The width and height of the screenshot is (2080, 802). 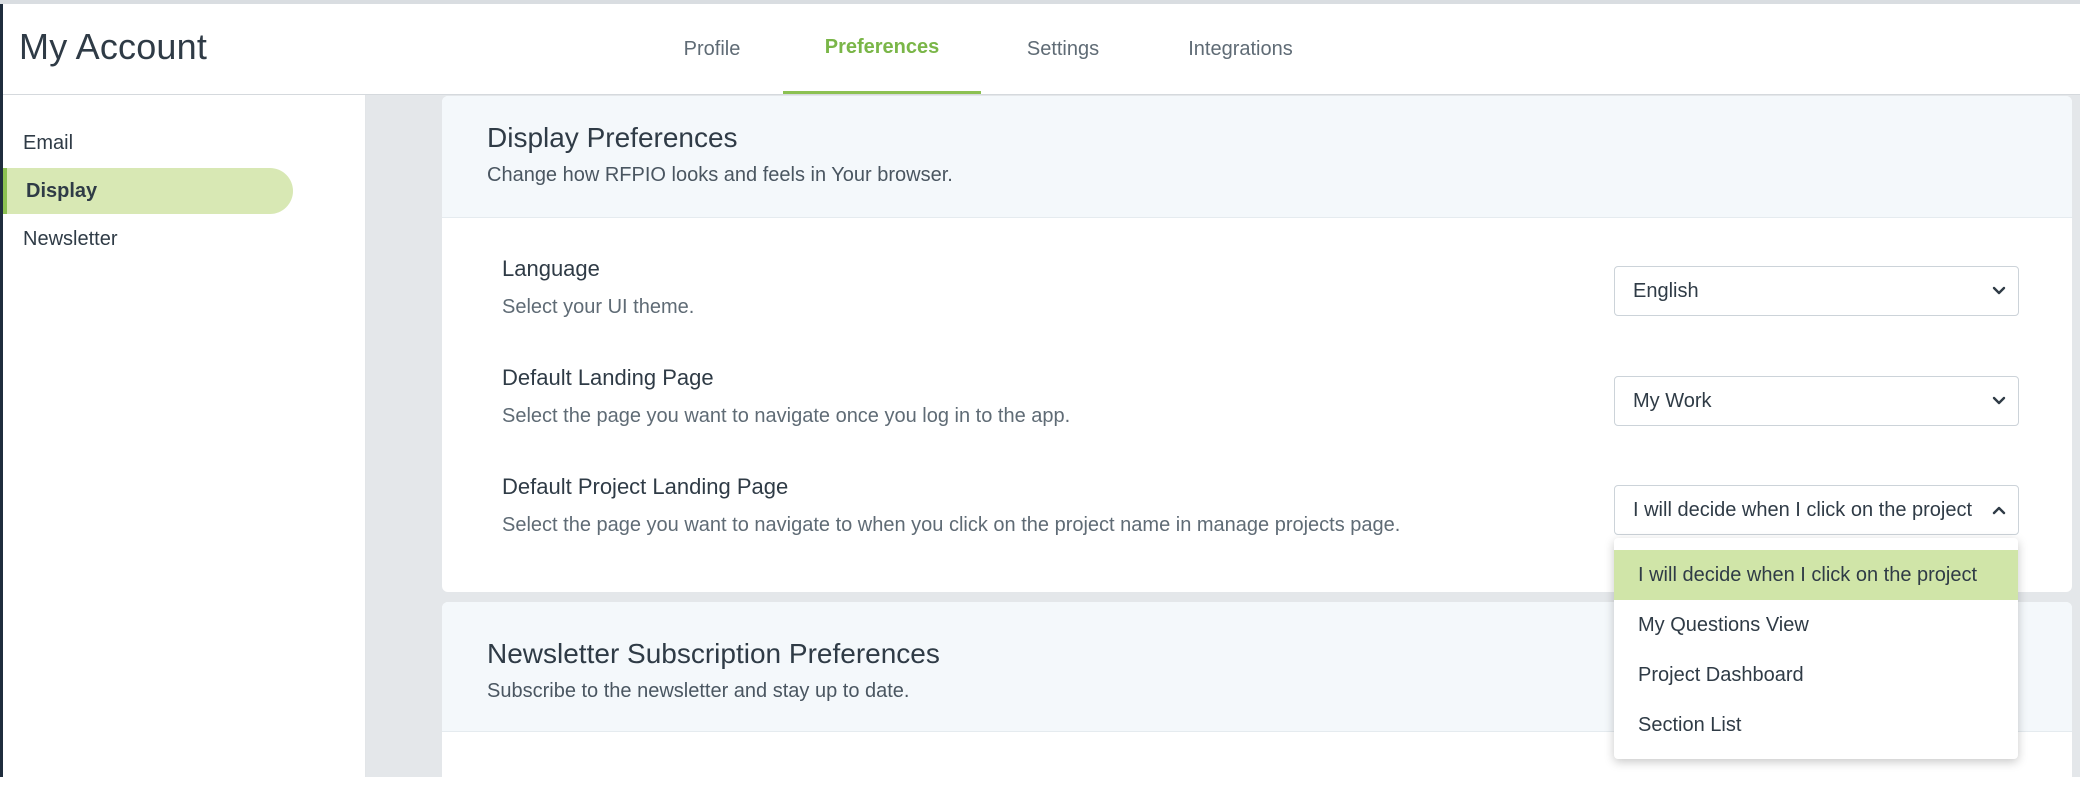 I want to click on chevron-up-icon, so click(x=1999, y=510).